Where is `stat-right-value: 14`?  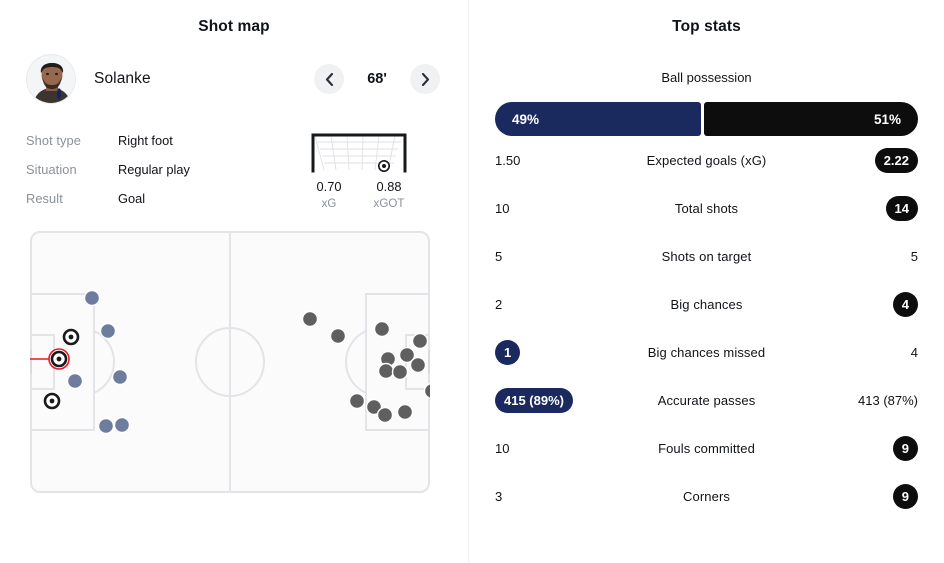
stat-right-value: 14 is located at coordinates (901, 208).